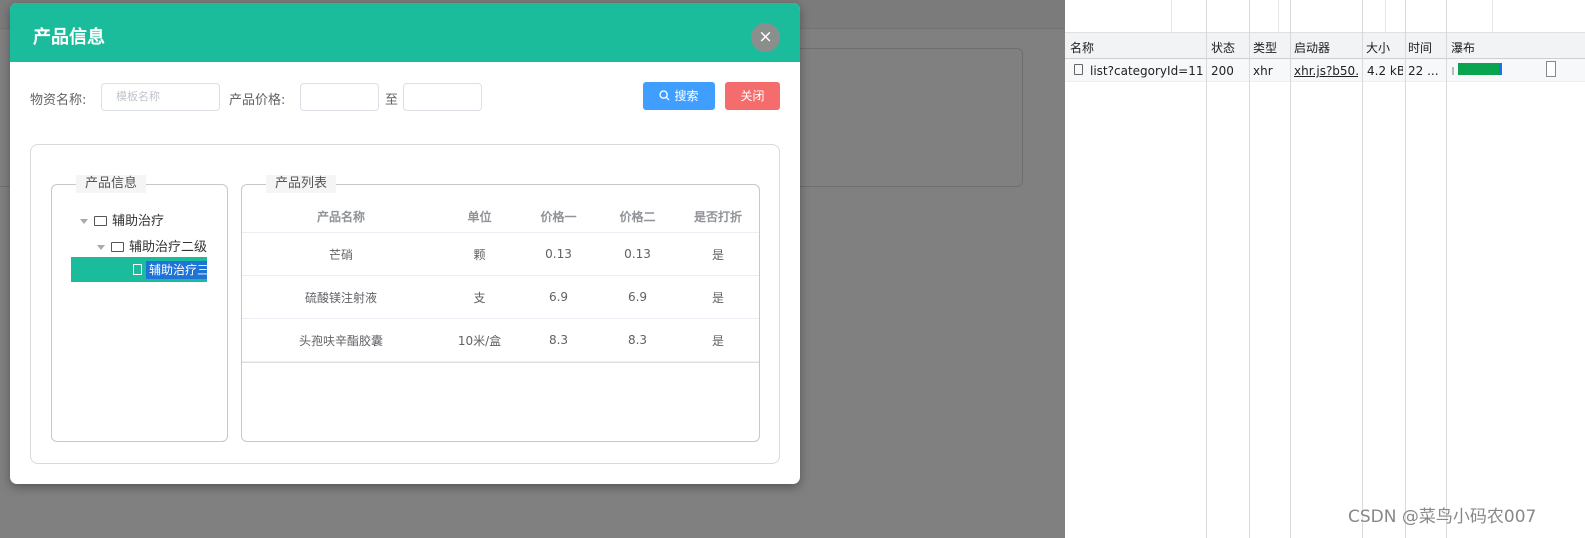 The height and width of the screenshot is (538, 1585). What do you see at coordinates (111, 184) in the screenshot?
I see `tree-legend: 产品信息` at bounding box center [111, 184].